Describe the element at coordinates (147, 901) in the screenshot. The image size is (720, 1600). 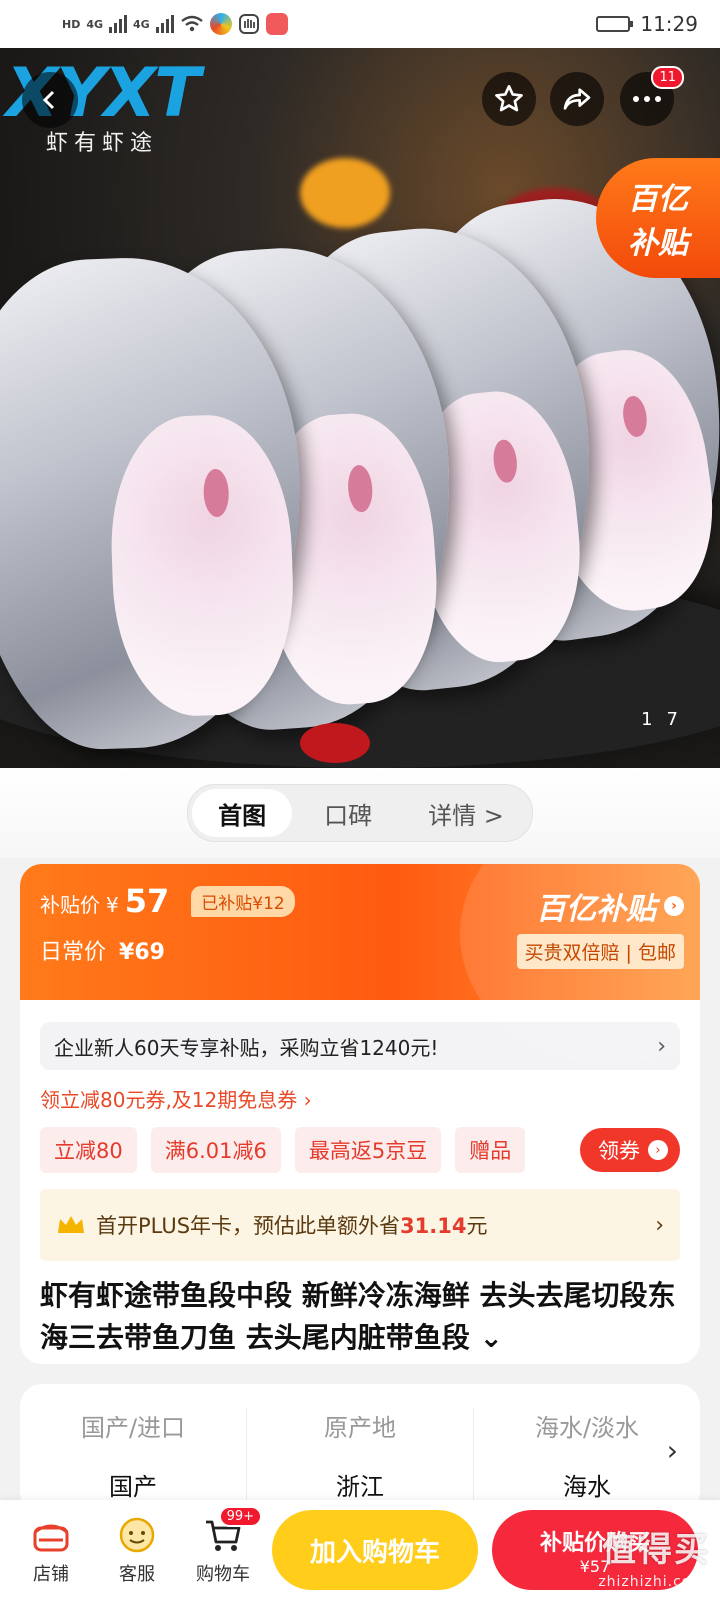
I see `subsidy-price-value: 57` at that location.